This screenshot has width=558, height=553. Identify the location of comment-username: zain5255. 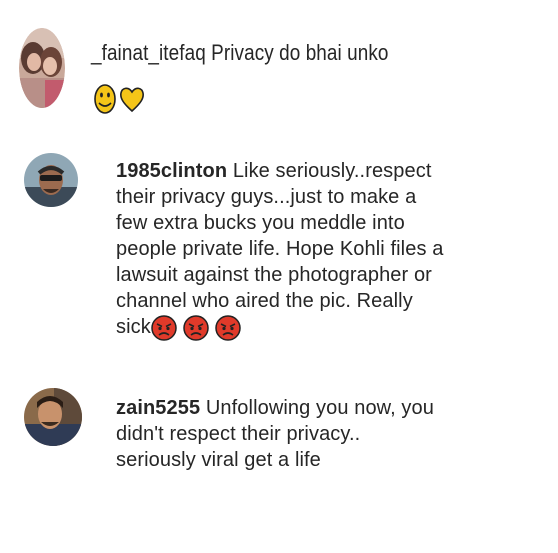
(158, 408).